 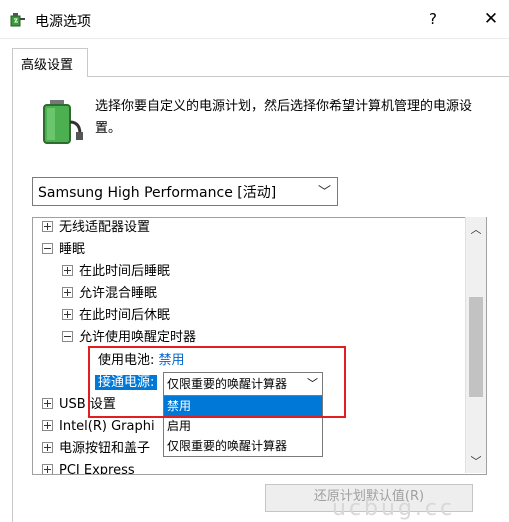 What do you see at coordinates (157, 193) in the screenshot?
I see `power-plan-value: Samsung High Performance [活动]` at bounding box center [157, 193].